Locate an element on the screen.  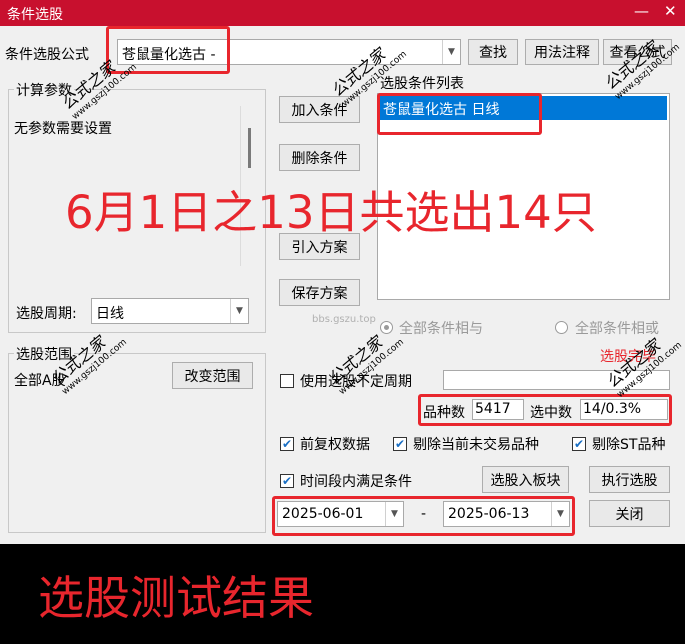
title-bar: 条件选股 — ✕ is located at coordinates (342, 13).